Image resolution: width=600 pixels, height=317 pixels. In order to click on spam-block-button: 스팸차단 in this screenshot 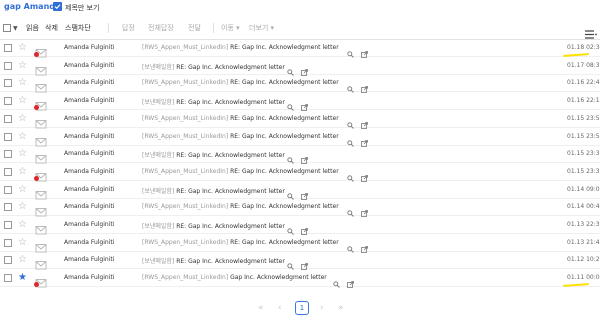, I will do `click(78, 28)`.